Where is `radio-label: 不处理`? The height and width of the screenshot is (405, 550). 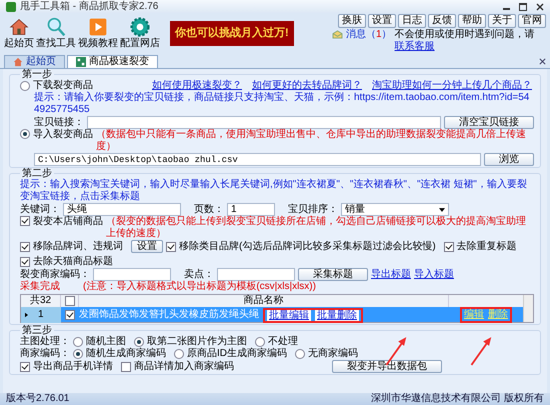 radio-label: 不处理 is located at coordinates (283, 342).